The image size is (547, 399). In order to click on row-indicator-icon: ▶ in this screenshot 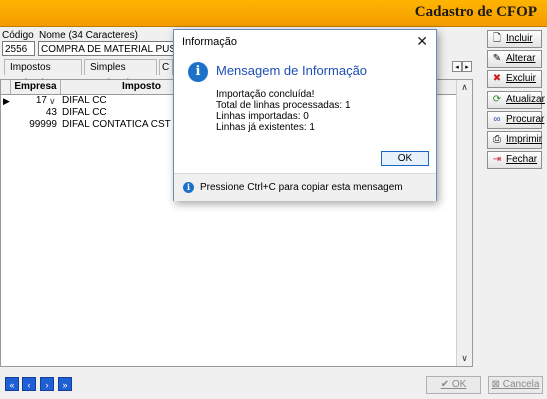, I will do `click(6, 101)`.